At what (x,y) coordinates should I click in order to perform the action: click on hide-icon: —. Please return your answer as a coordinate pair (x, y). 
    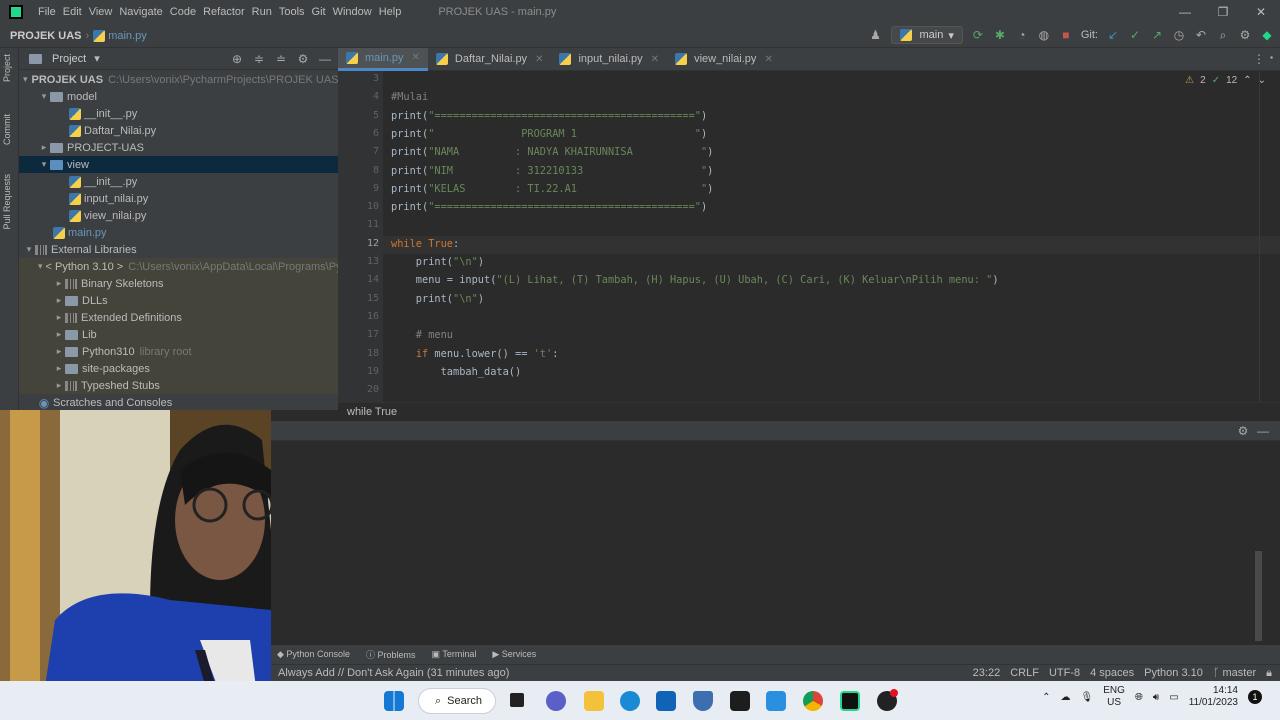
    Looking at the image, I should click on (325, 59).